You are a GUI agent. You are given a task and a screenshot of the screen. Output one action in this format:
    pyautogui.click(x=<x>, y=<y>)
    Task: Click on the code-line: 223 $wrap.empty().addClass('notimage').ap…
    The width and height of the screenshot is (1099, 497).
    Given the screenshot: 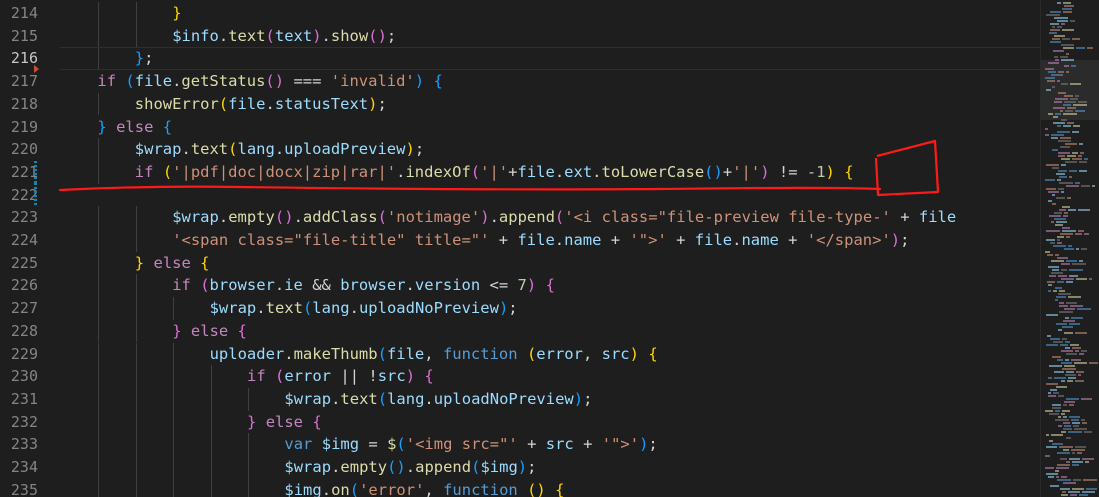 What is the action you would take?
    pyautogui.click(x=520, y=217)
    